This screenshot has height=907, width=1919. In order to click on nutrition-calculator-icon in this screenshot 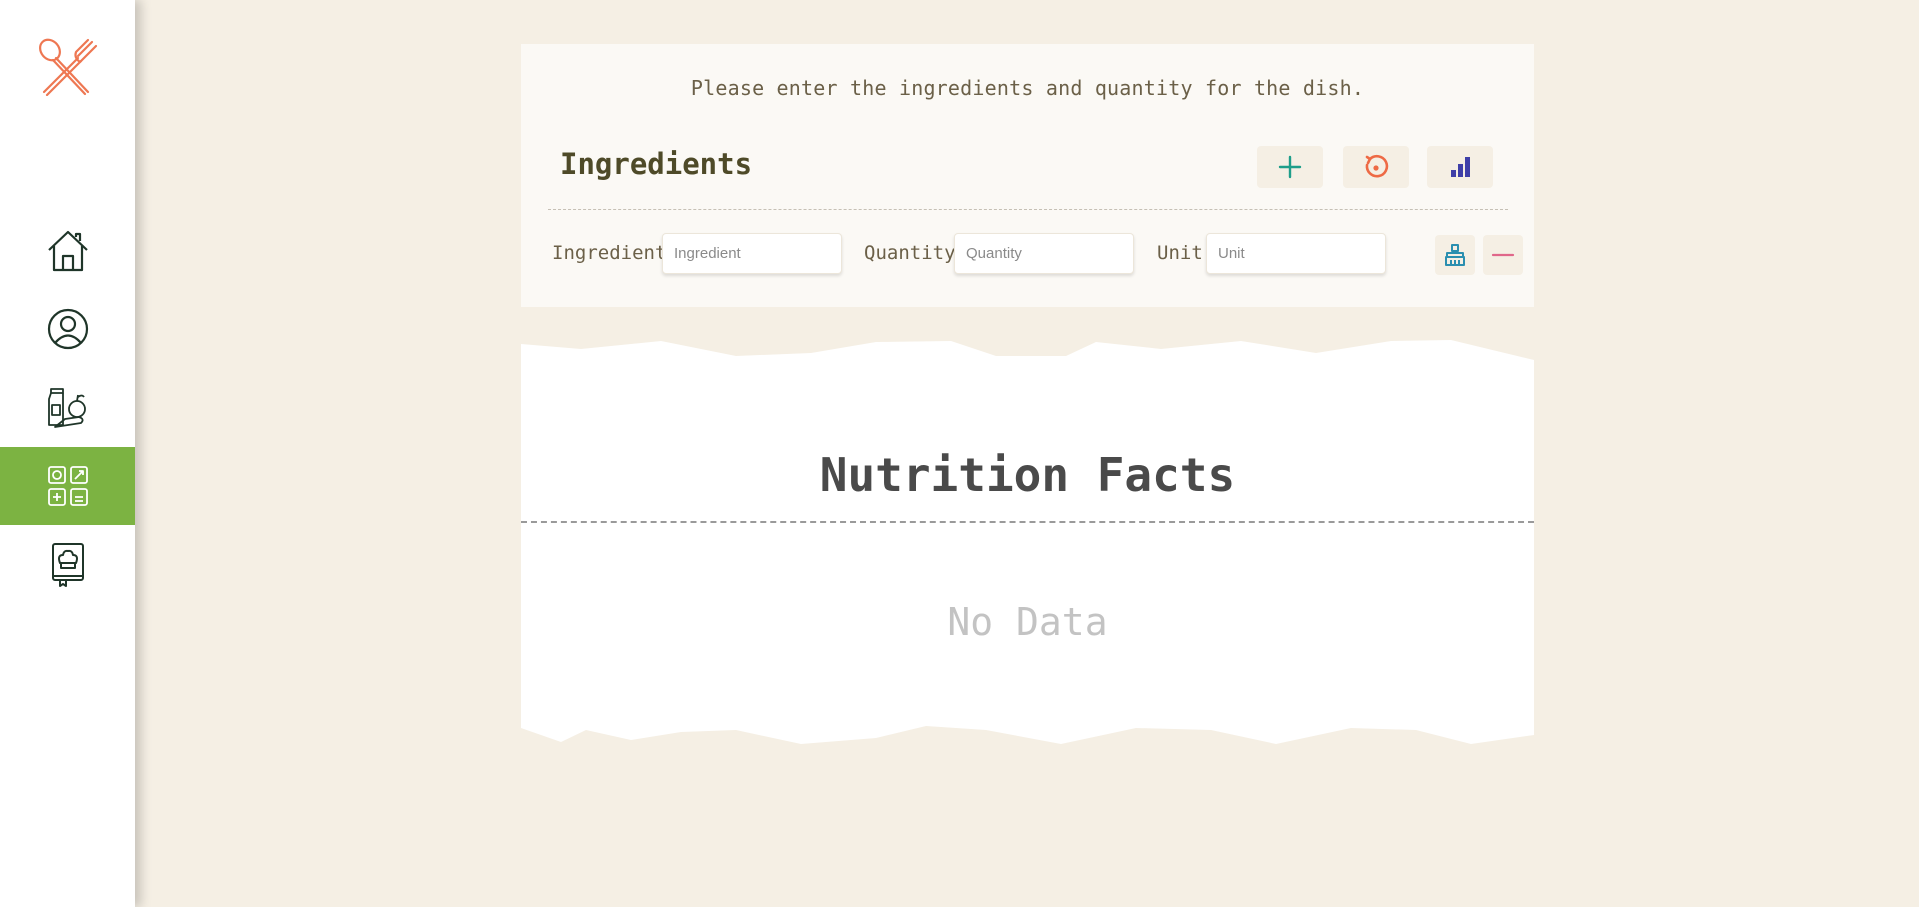, I will do `click(67, 486)`.